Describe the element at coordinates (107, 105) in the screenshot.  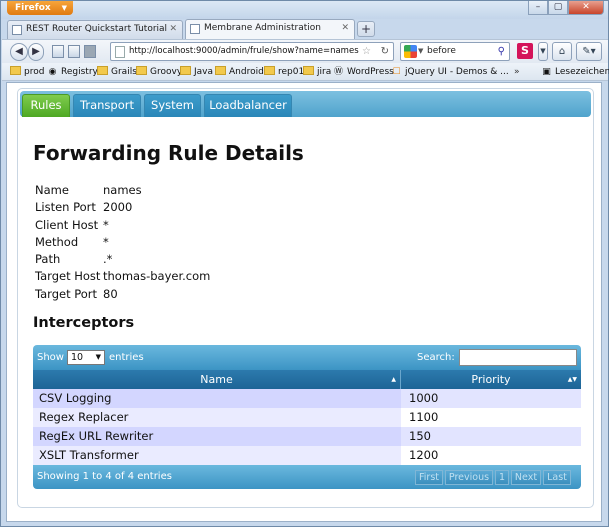
I see `tab-transport: Transport` at that location.